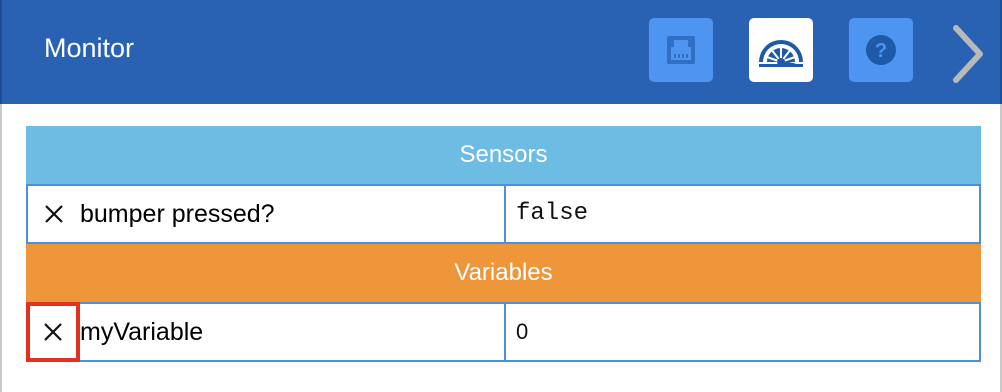 This screenshot has width=1002, height=392. Describe the element at coordinates (503, 155) in the screenshot. I see `sensors-section-header: Sensors` at that location.